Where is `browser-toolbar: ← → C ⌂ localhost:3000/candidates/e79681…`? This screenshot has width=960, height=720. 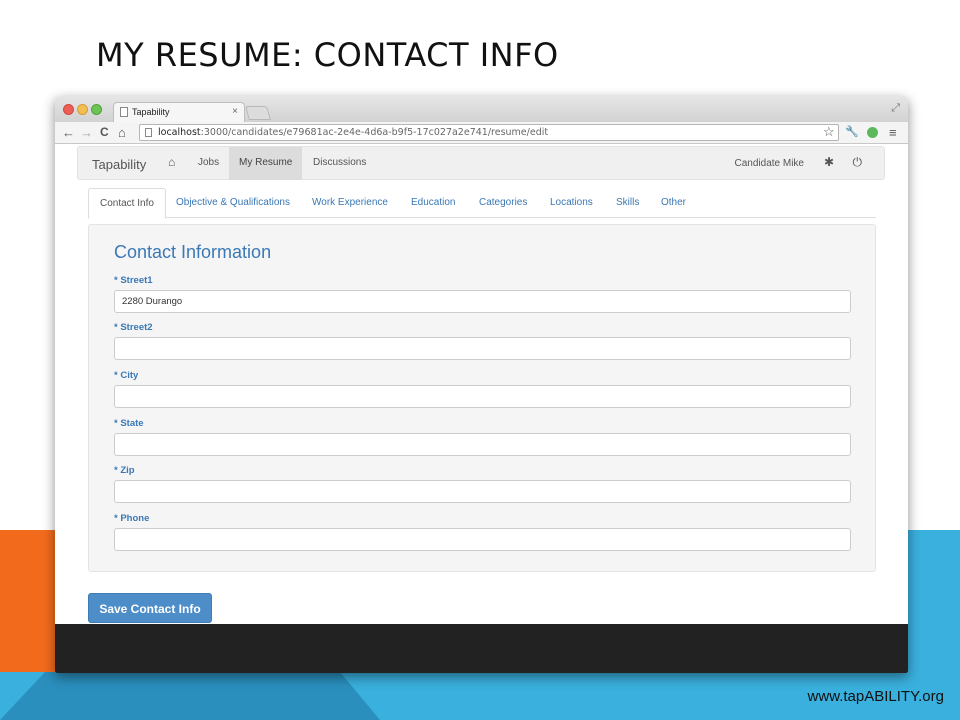
browser-toolbar: ← → C ⌂ localhost:3000/candidates/e79681… is located at coordinates (481, 133).